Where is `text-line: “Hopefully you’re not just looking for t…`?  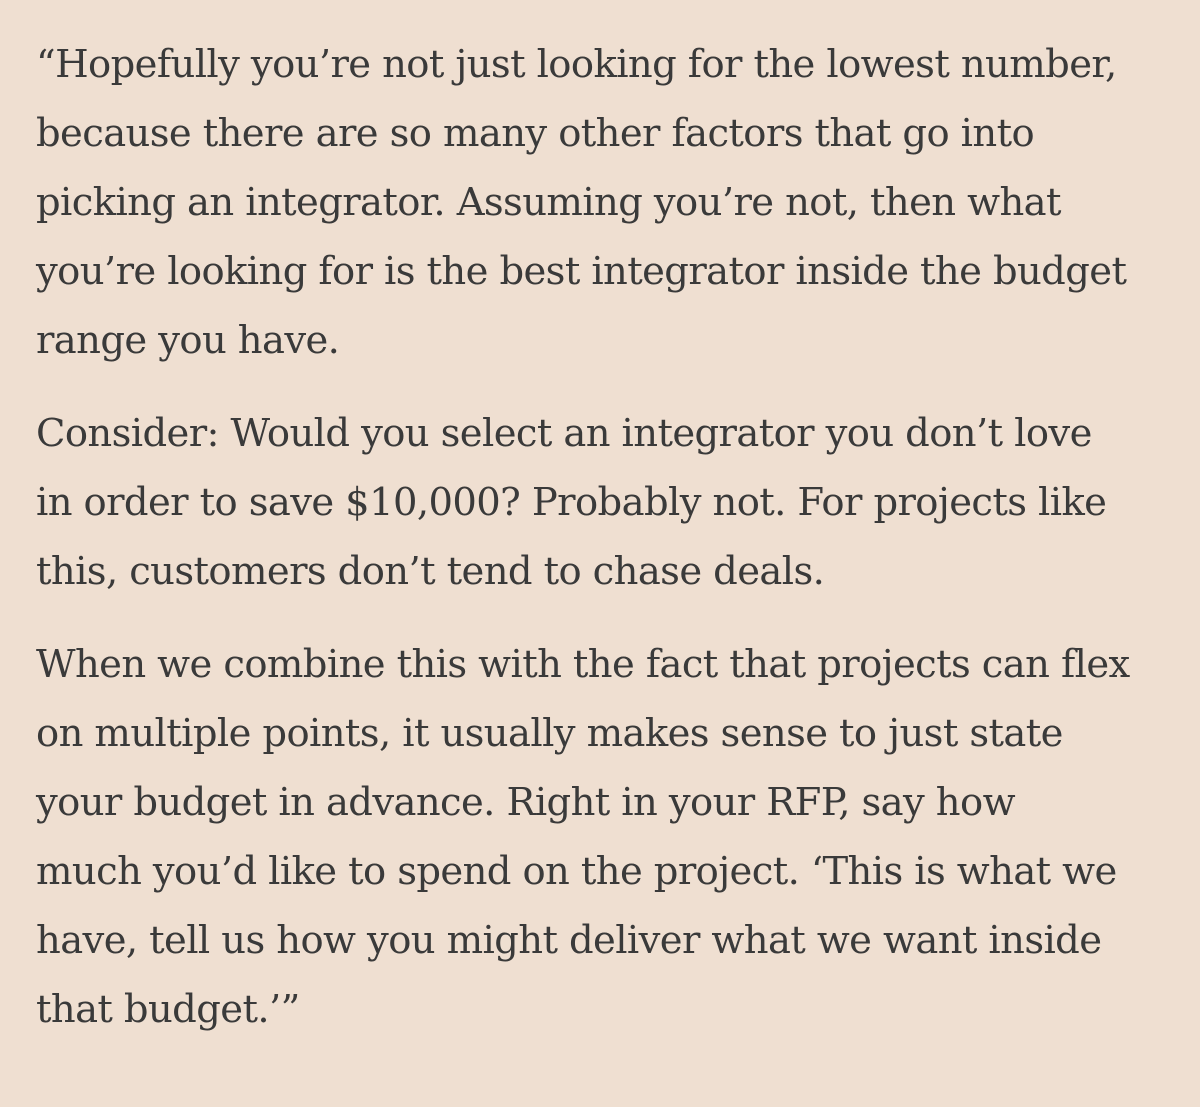 text-line: “Hopefully you’re not just looking for t… is located at coordinates (576, 64).